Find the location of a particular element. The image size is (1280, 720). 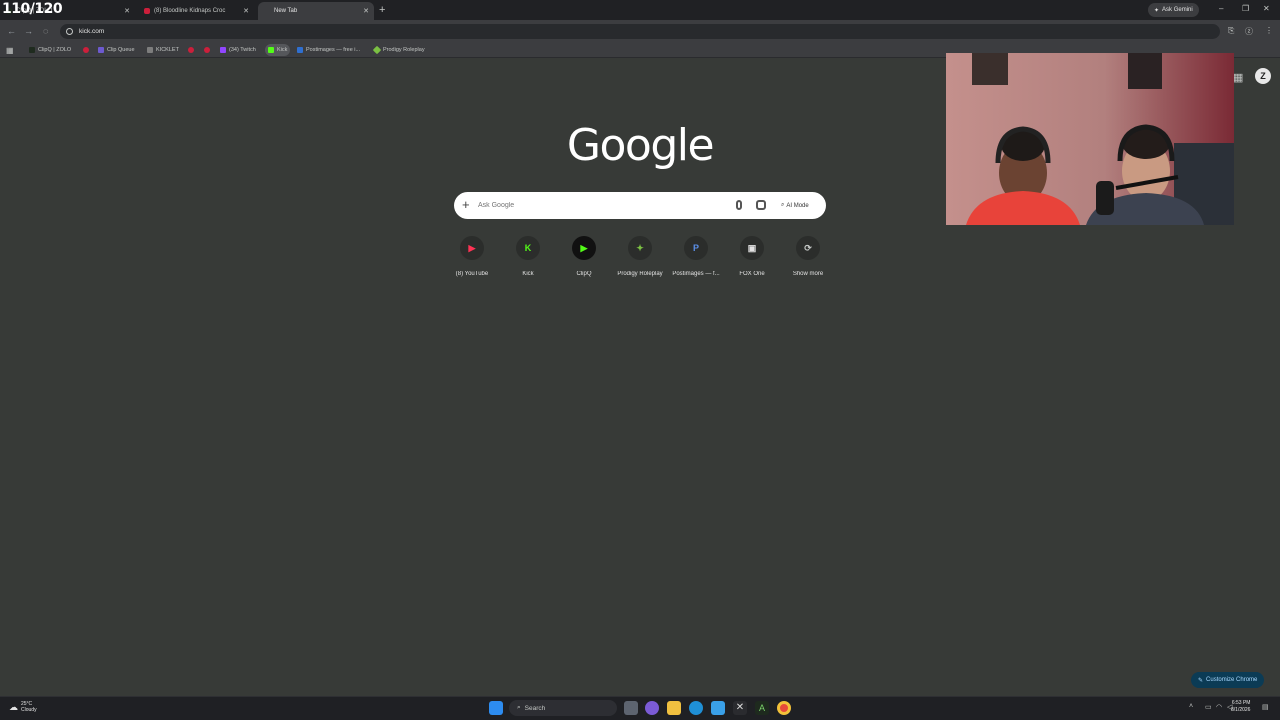

search-icon: ⌕ is located at coordinates (519, 707).